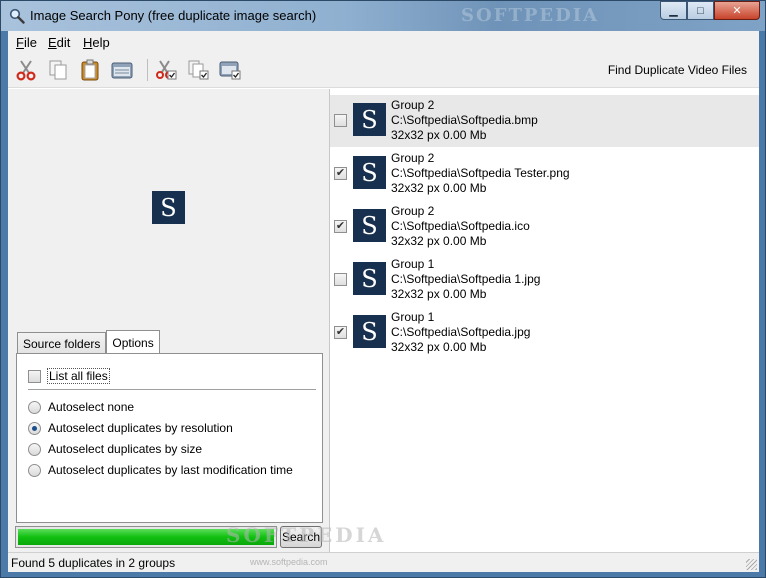 Image resolution: width=766 pixels, height=578 pixels. What do you see at coordinates (30, 42) in the screenshot?
I see `menu-file-label: ile` at bounding box center [30, 42].